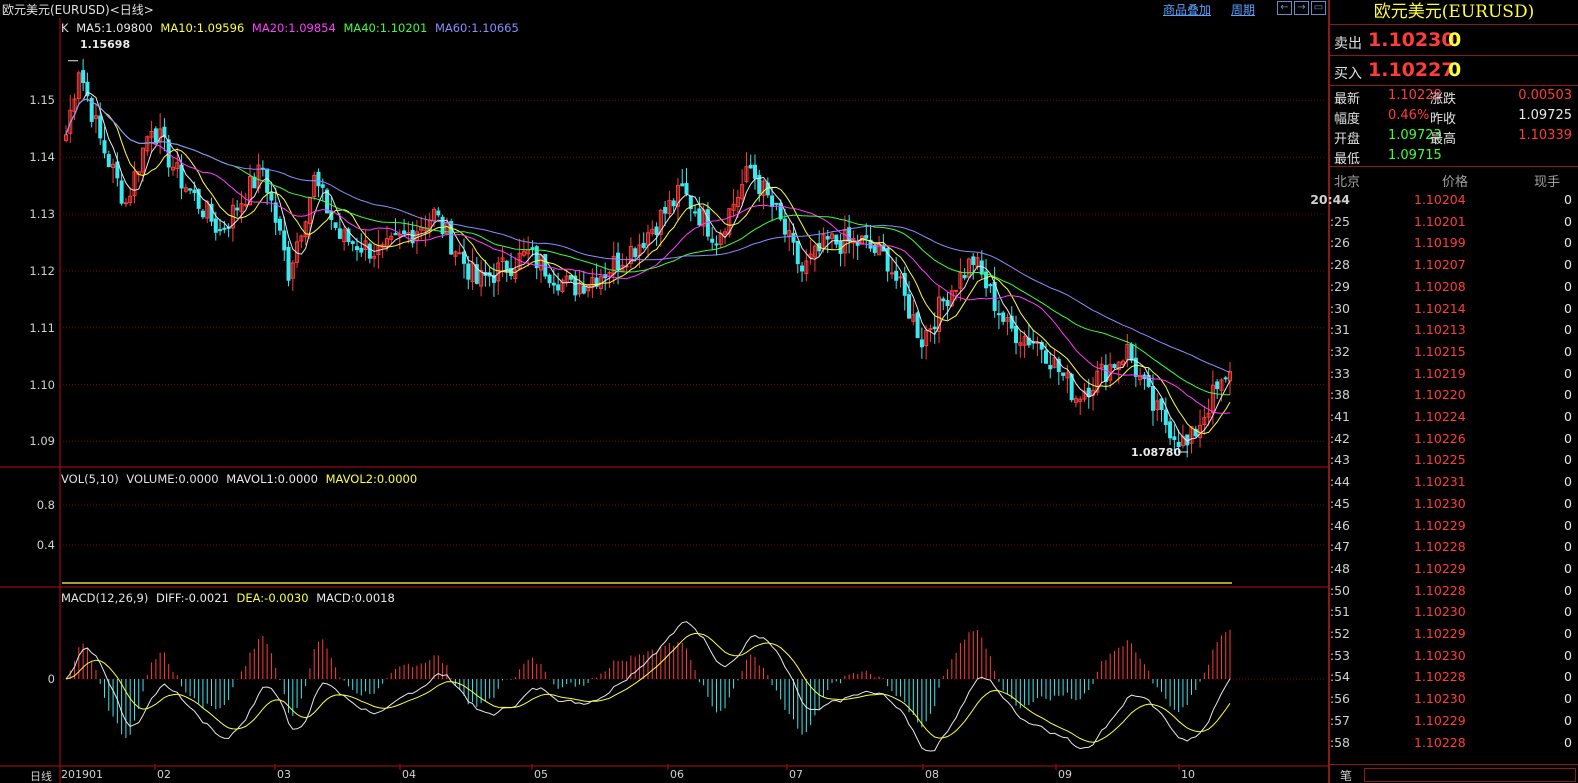 This screenshot has width=1578, height=783. I want to click on tick-row: :30 1.10214 0, so click(1454, 312).